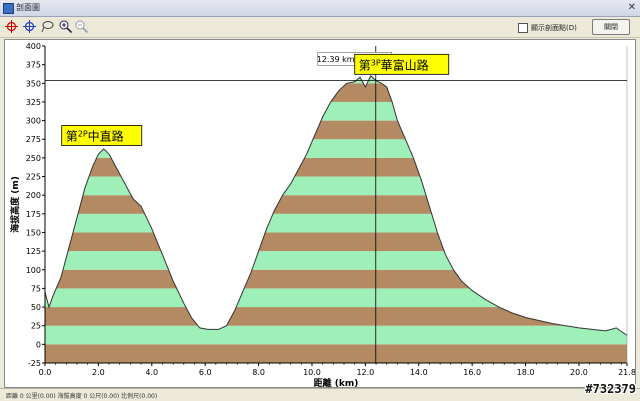 The height and width of the screenshot is (401, 640). I want to click on window-title: 剖面圖, so click(28, 7).